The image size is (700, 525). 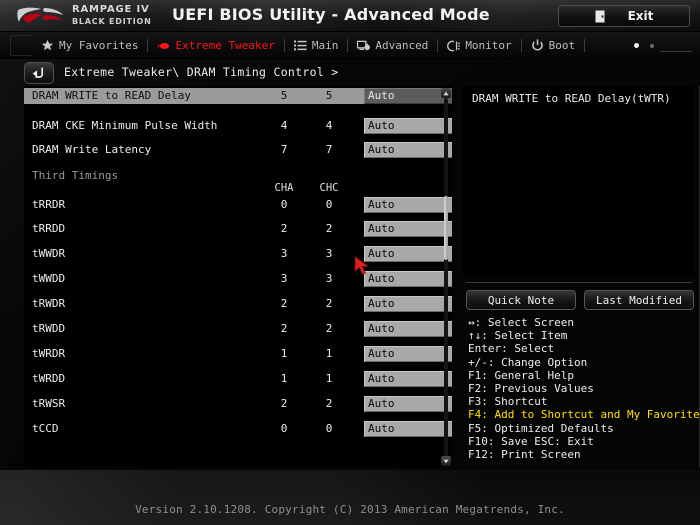 What do you see at coordinates (238, 254) in the screenshot?
I see `setting-row: tWWDR 3 3 Auto` at bounding box center [238, 254].